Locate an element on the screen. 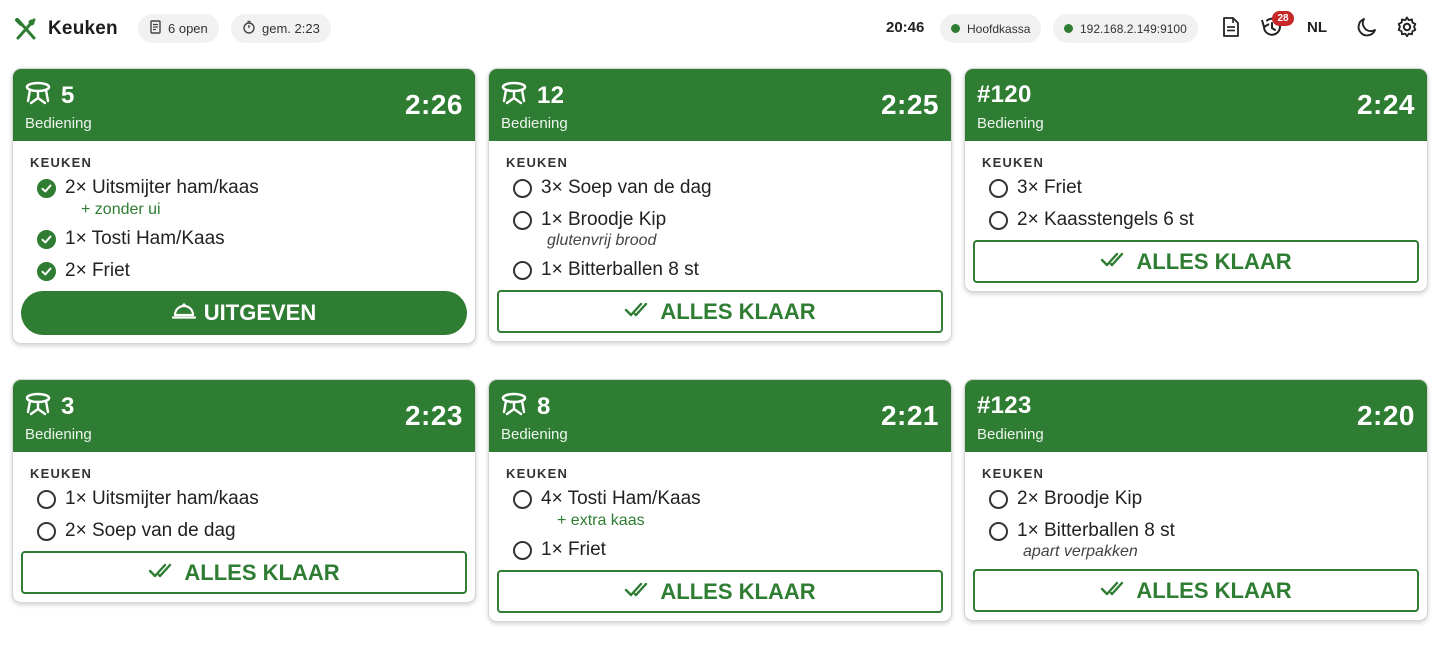  item-name: 2× Kaasstengels 6 st is located at coordinates (1105, 219).